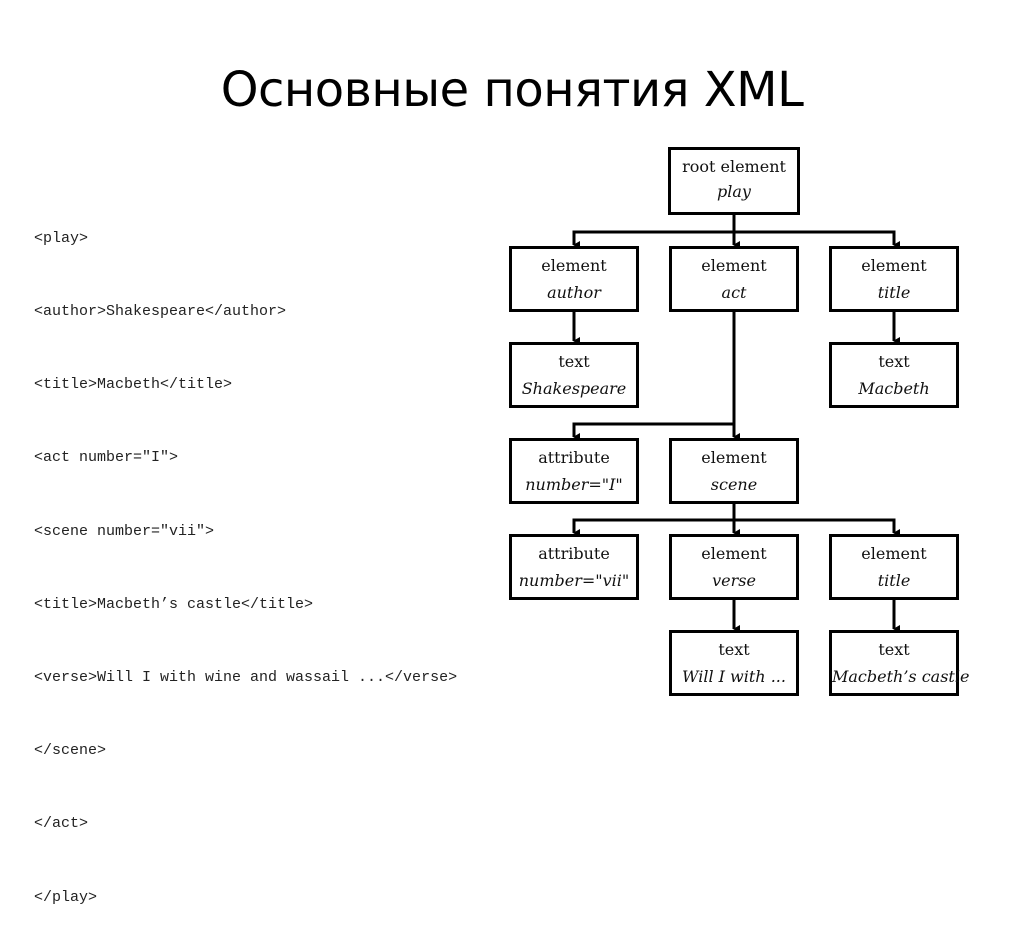 The image size is (1024, 934). Describe the element at coordinates (734, 567) in the screenshot. I see `node-element-verse: element verse` at that location.